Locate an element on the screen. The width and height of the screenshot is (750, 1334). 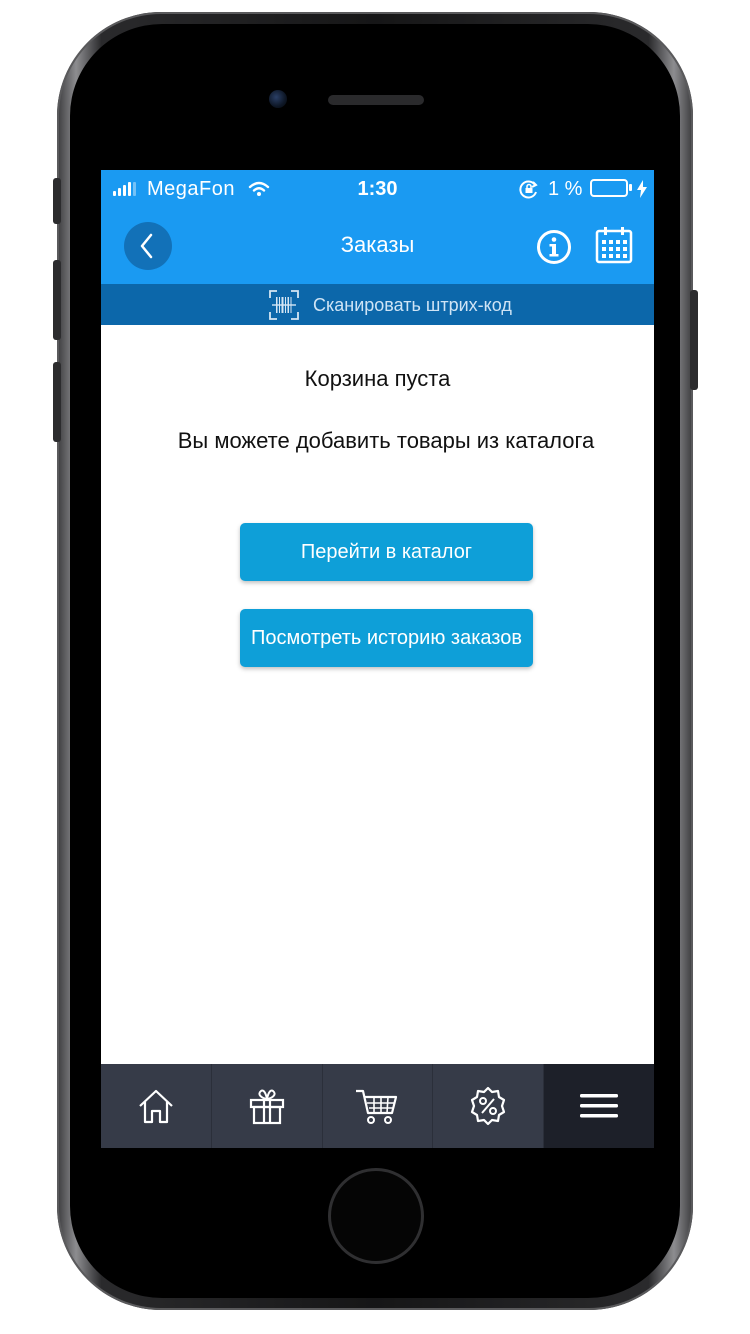
bottom-tab-bar is located at coordinates (377, 1106).